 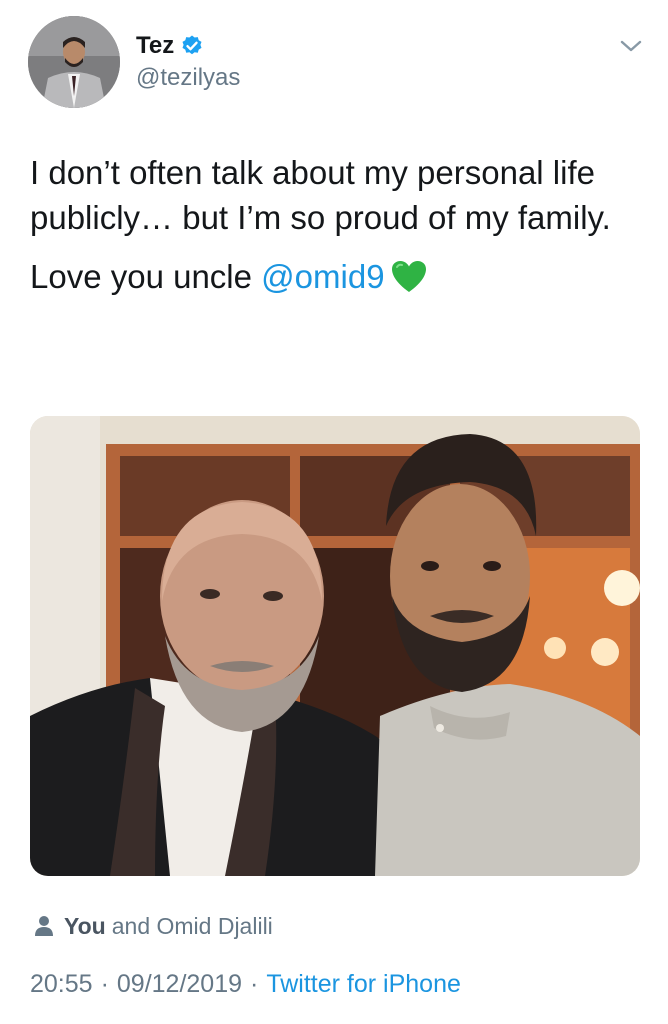 I want to click on tweet-paragraph-2: Love you uncle @omid9, so click(x=335, y=276).